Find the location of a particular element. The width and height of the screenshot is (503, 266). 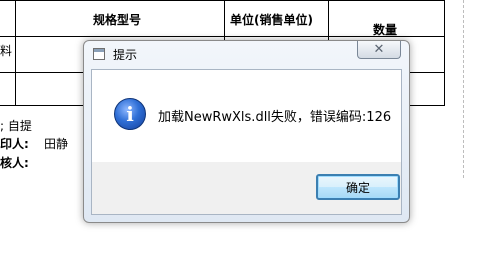

header-quantity: 数量 is located at coordinates (385, 30).